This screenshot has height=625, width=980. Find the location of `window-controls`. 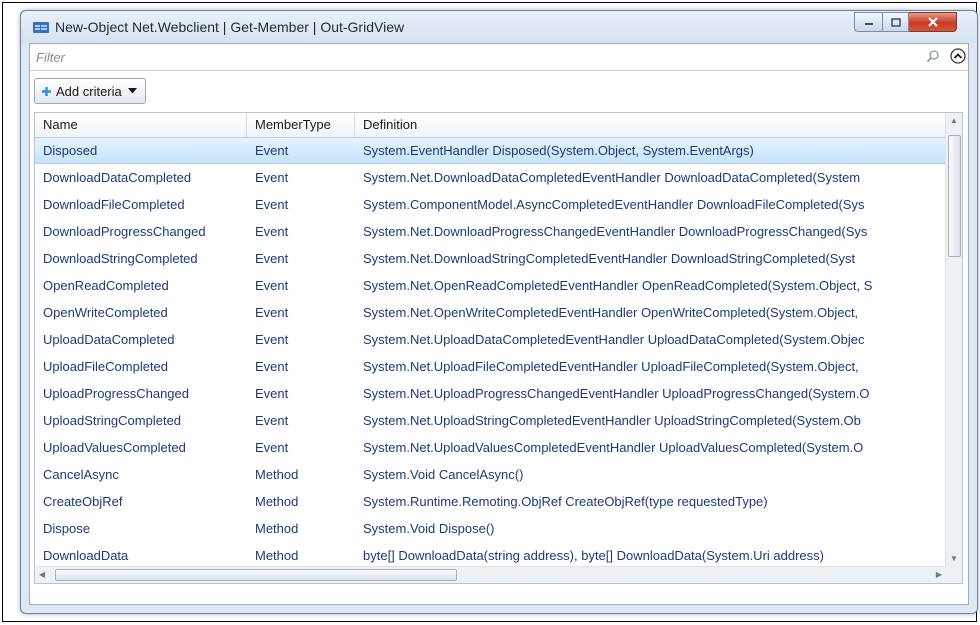

window-controls is located at coordinates (905, 23).